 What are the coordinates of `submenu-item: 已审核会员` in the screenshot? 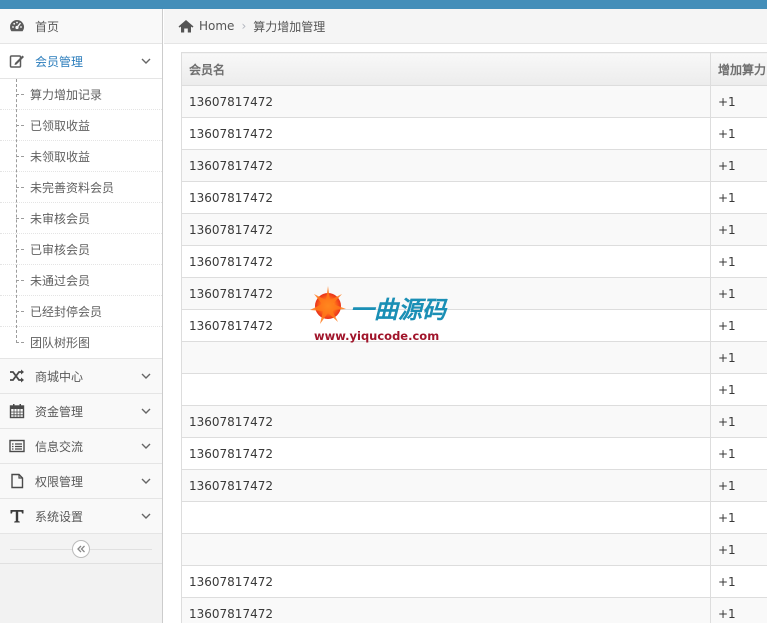 It's located at (81, 249).